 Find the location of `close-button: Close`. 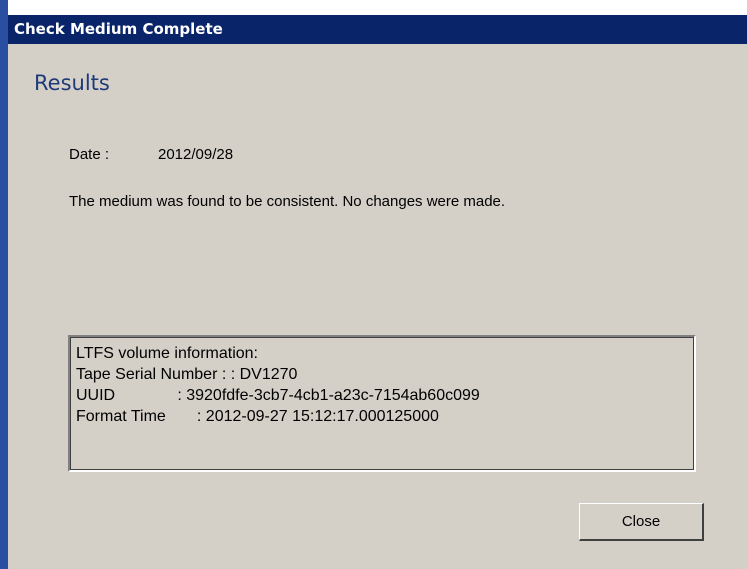

close-button: Close is located at coordinates (641, 522).